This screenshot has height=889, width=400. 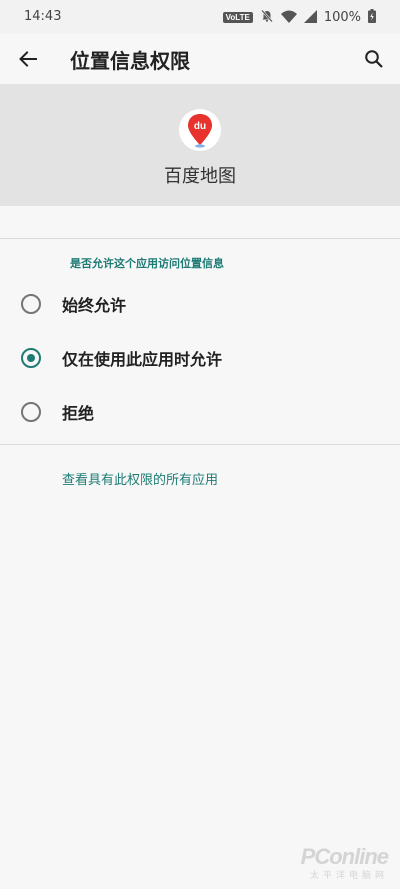 I want to click on status-time: 14:43, so click(x=43, y=16).